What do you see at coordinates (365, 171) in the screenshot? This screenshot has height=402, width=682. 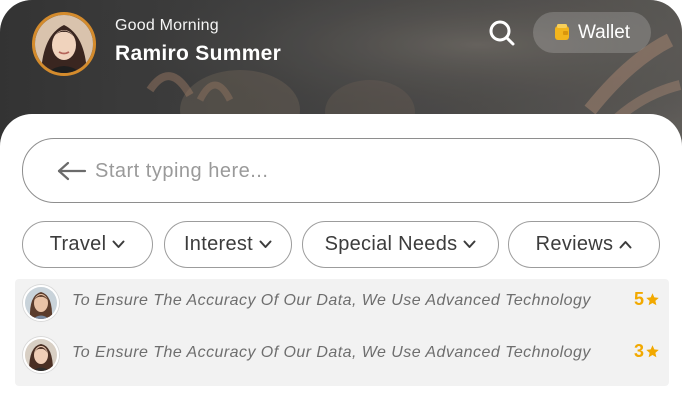 I see `search-input` at bounding box center [365, 171].